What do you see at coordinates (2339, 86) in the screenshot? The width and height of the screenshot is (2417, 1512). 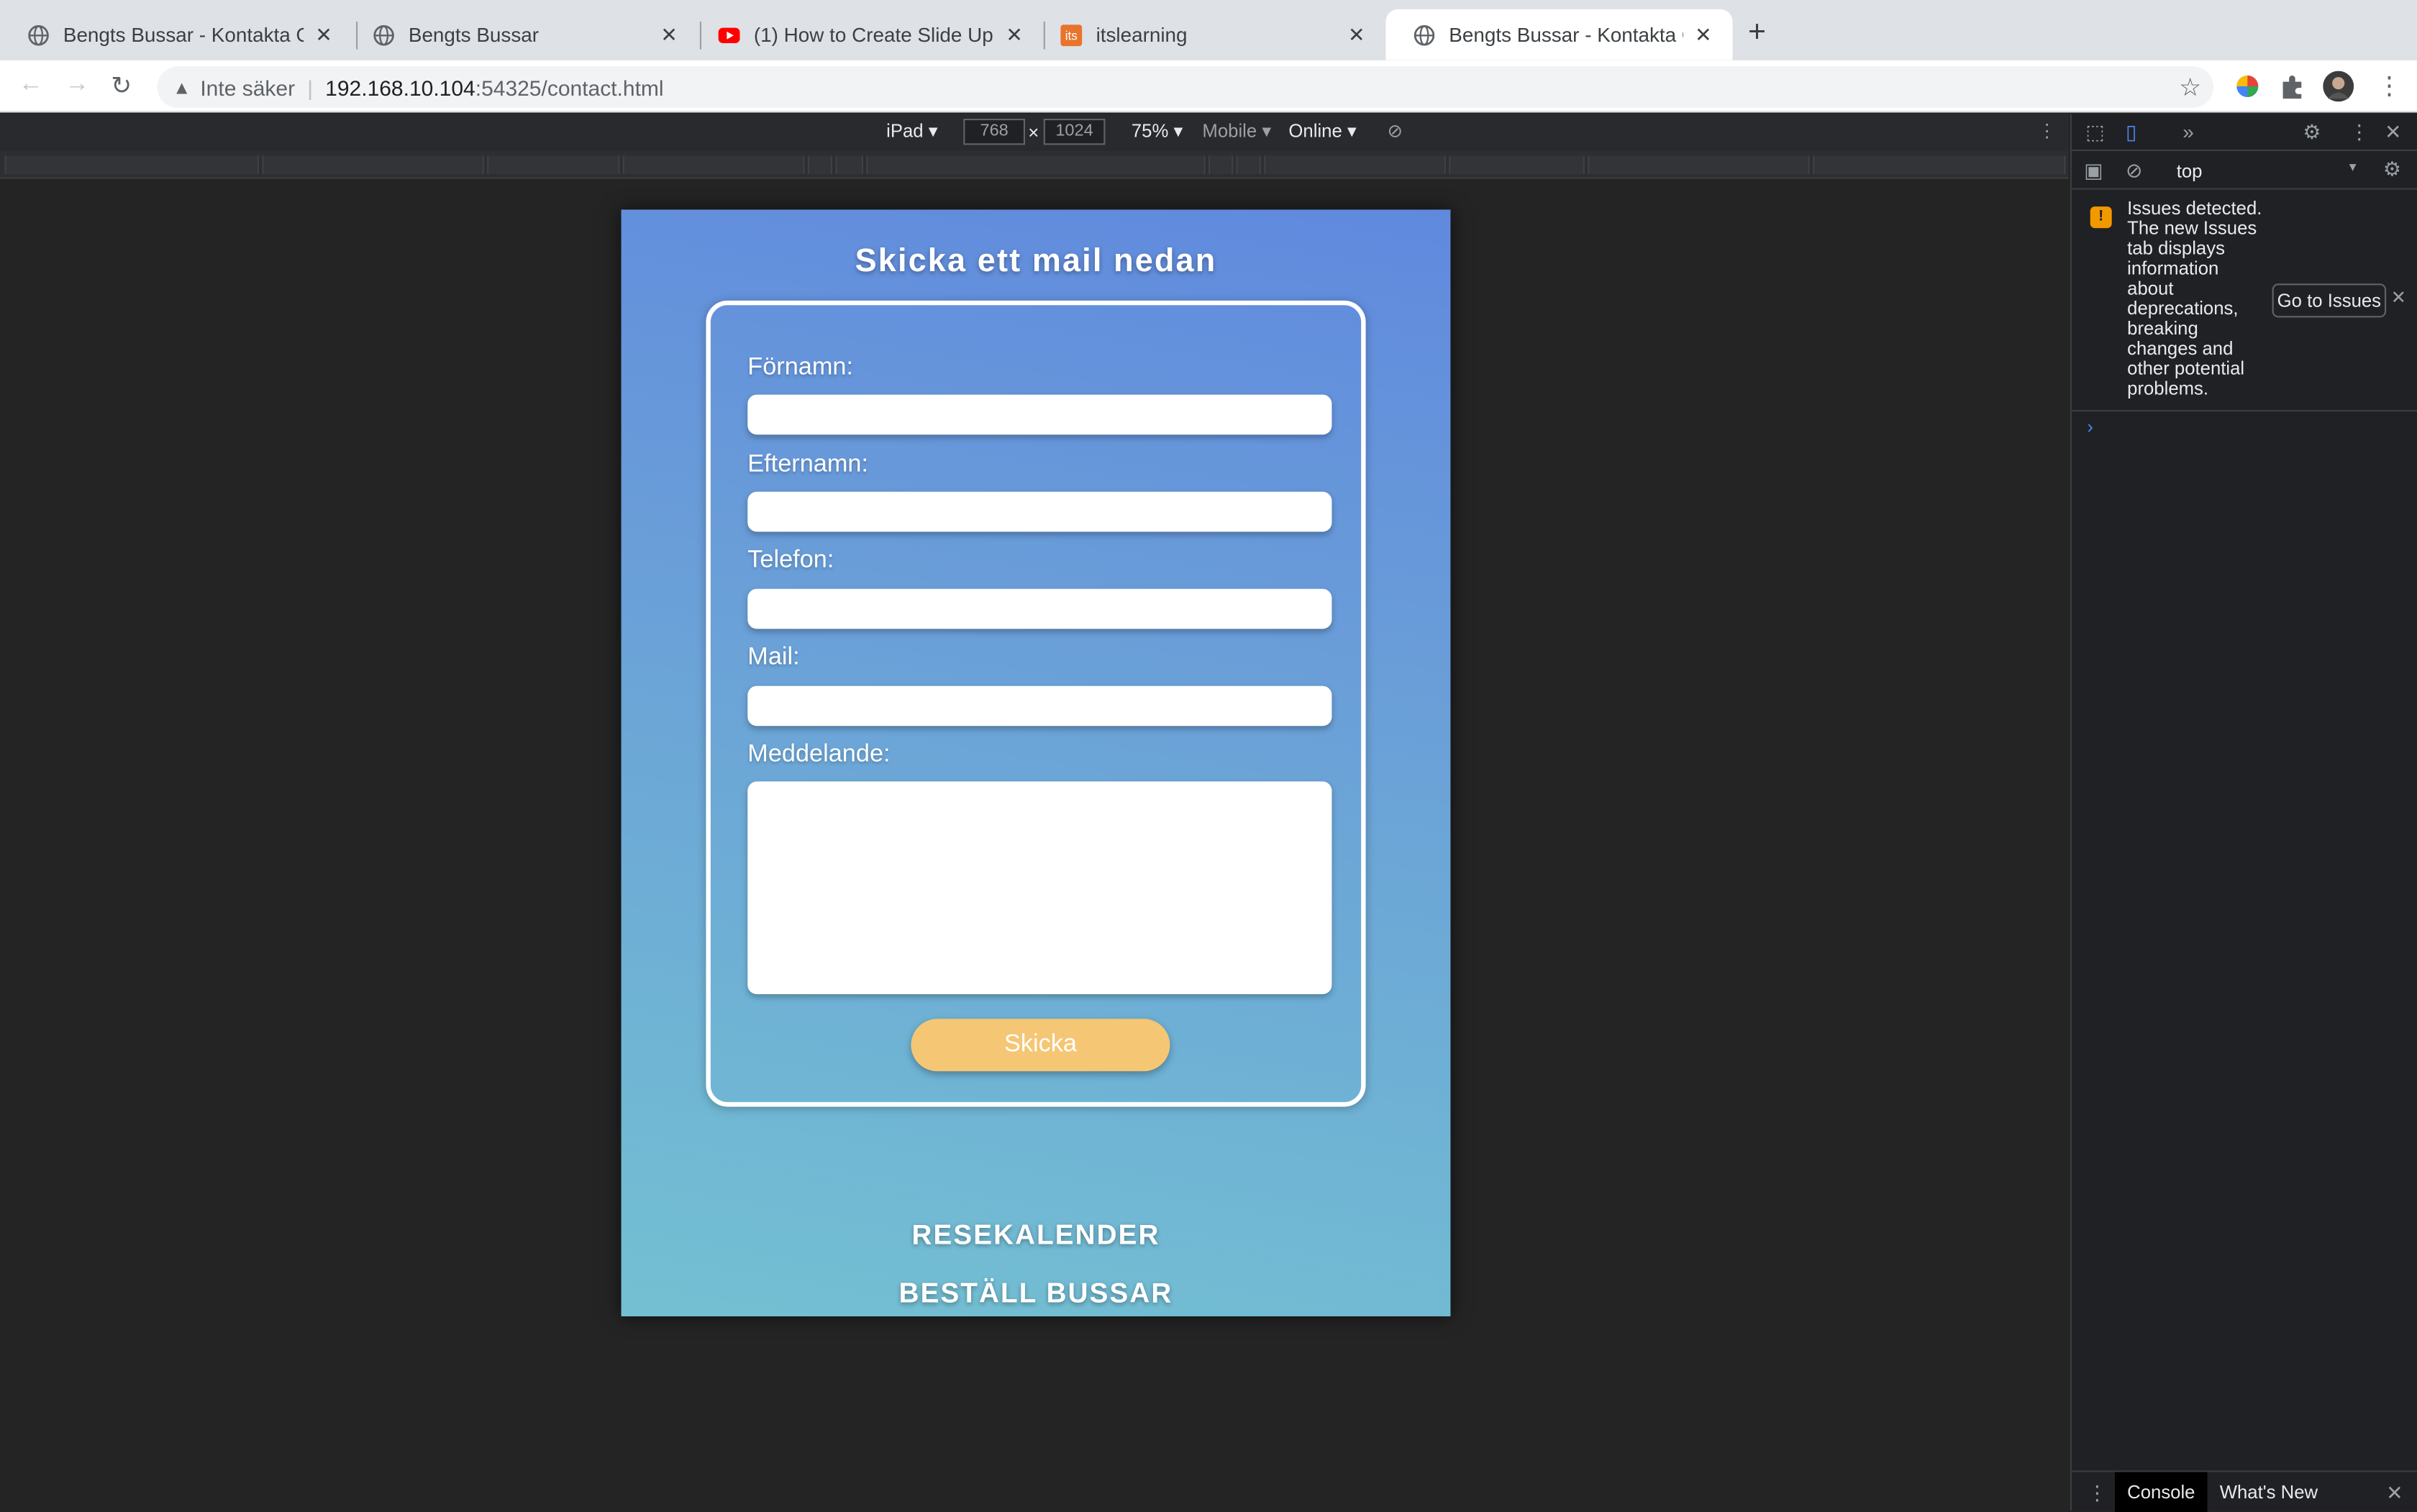 I see `profile-avatar` at bounding box center [2339, 86].